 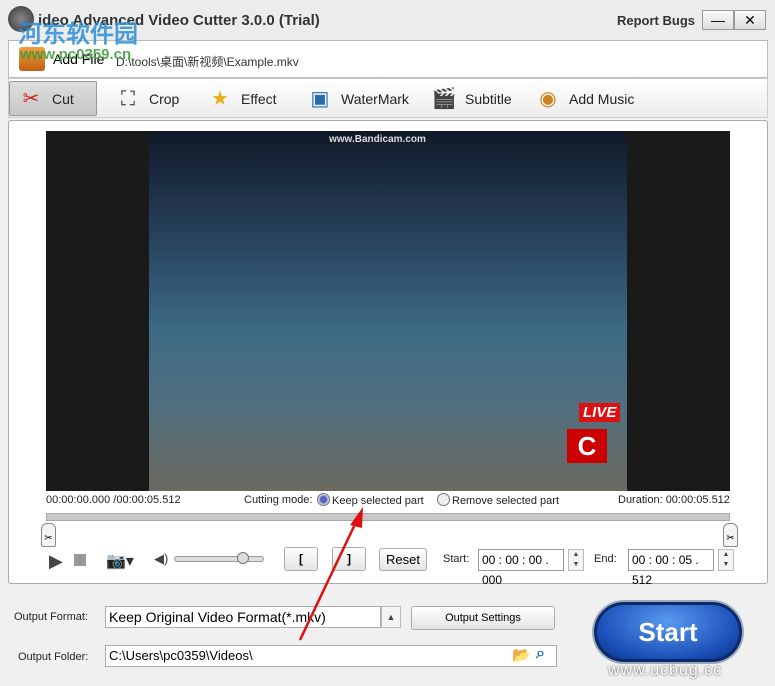 What do you see at coordinates (356, 517) in the screenshot?
I see `arrow-head` at bounding box center [356, 517].